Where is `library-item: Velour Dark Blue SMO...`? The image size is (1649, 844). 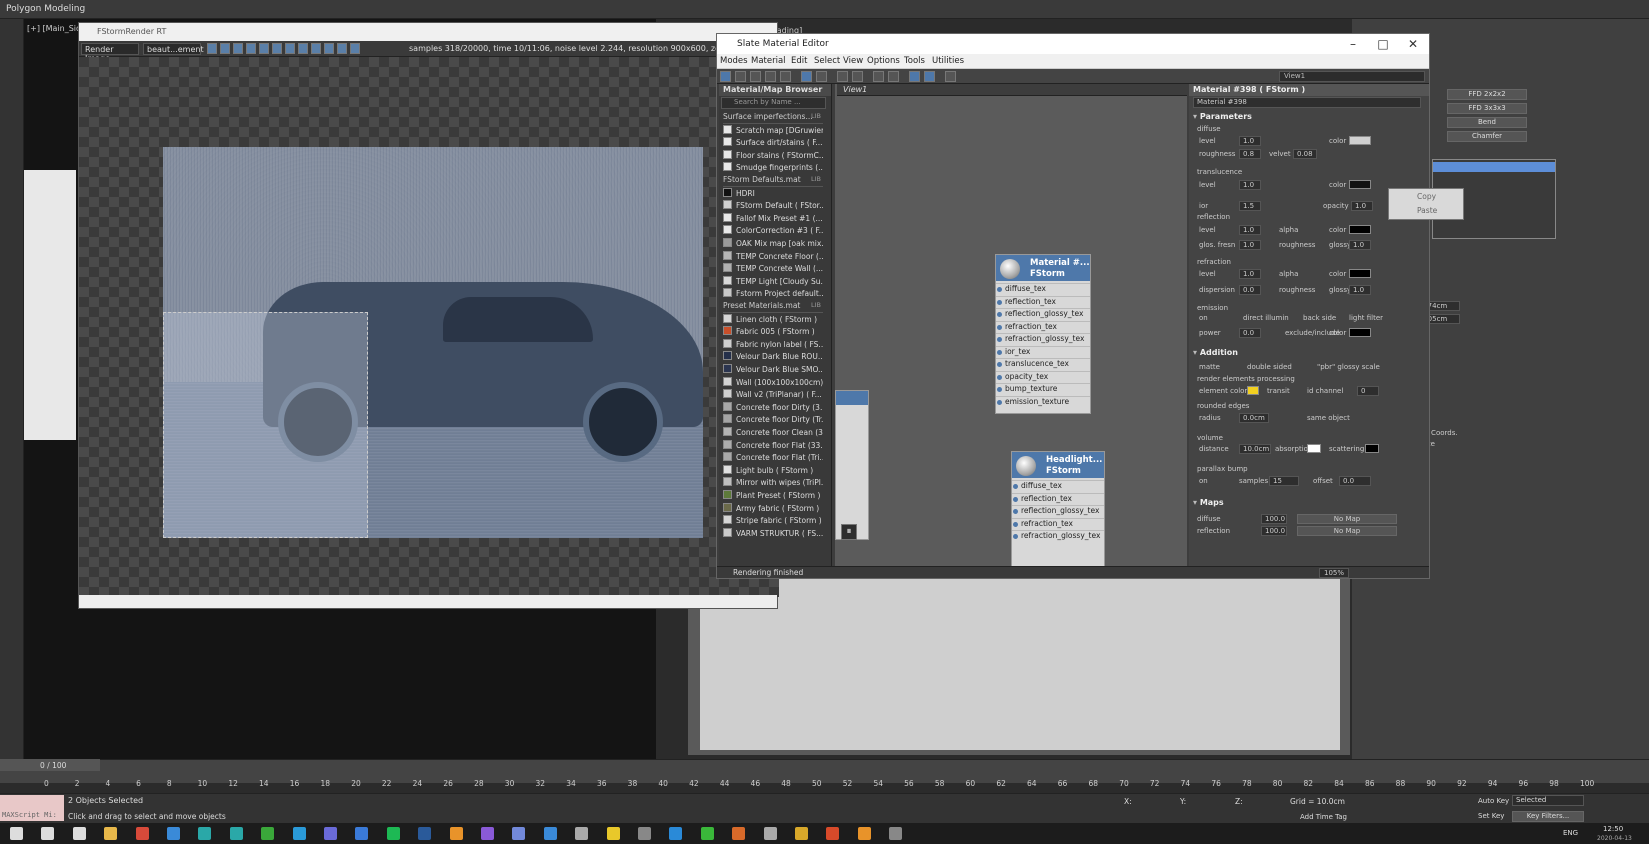 library-item: Velour Dark Blue SMO... is located at coordinates (773, 370).